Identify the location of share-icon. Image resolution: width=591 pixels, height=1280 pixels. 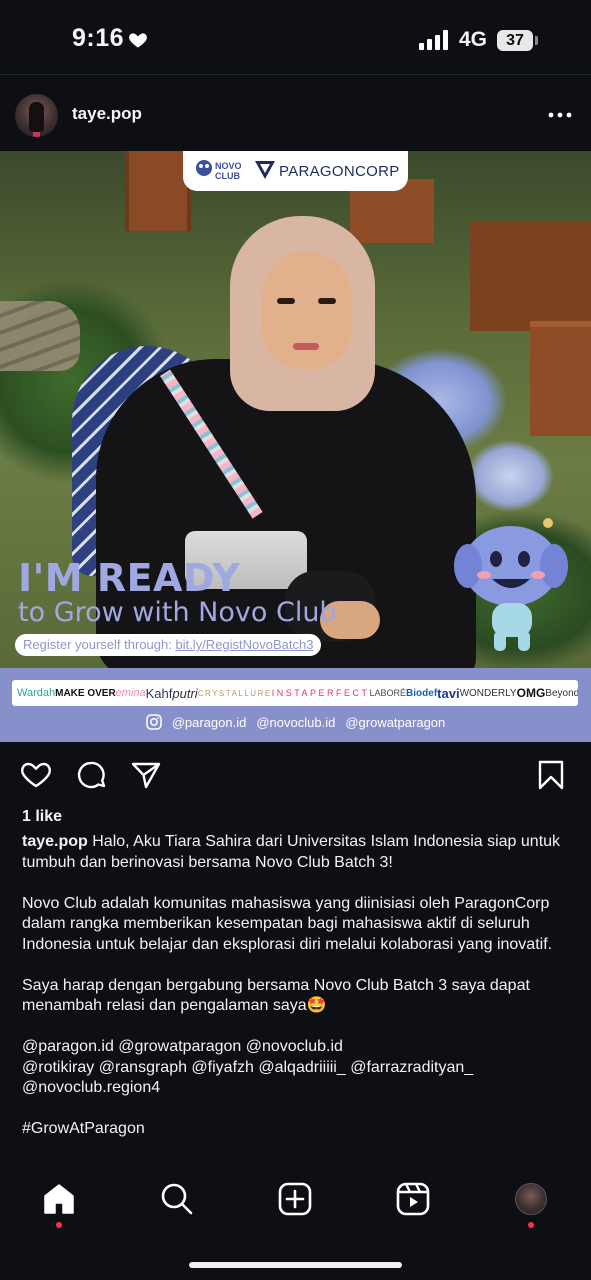
(146, 775).